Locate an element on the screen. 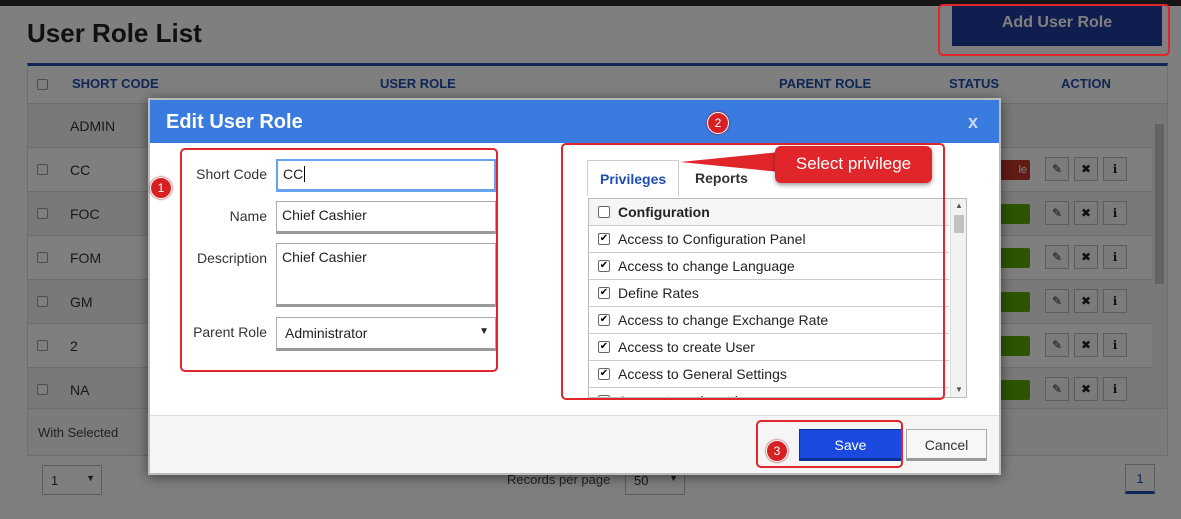 The height and width of the screenshot is (519, 1181). callout-arrow-icon is located at coordinates (730, 162).